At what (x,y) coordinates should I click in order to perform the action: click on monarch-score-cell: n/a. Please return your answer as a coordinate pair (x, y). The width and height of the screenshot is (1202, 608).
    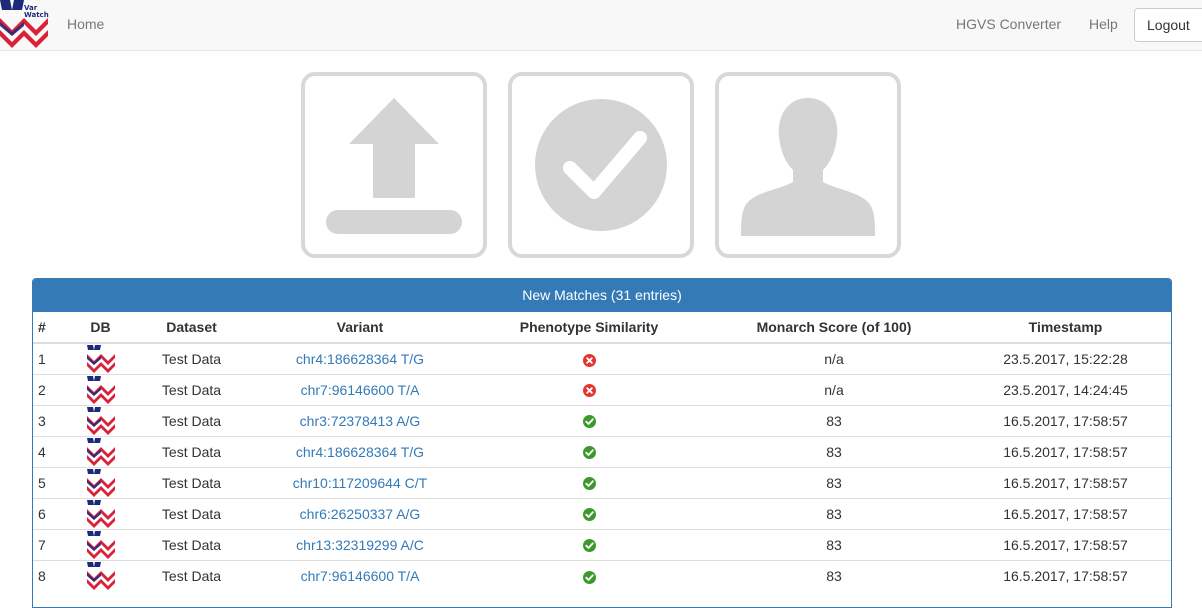
    Looking at the image, I should click on (834, 389).